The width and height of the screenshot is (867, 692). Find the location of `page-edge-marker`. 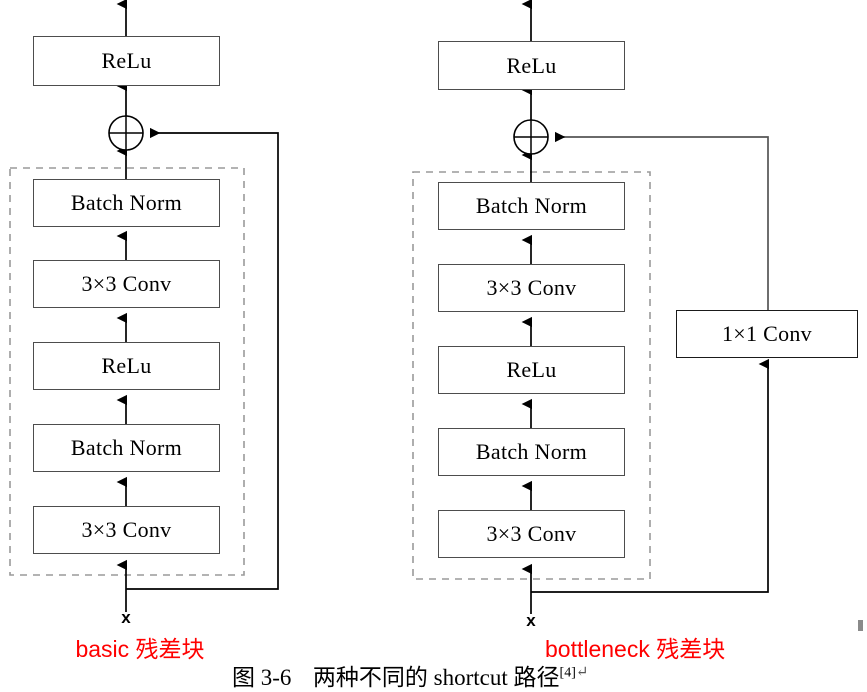

page-edge-marker is located at coordinates (860, 625).